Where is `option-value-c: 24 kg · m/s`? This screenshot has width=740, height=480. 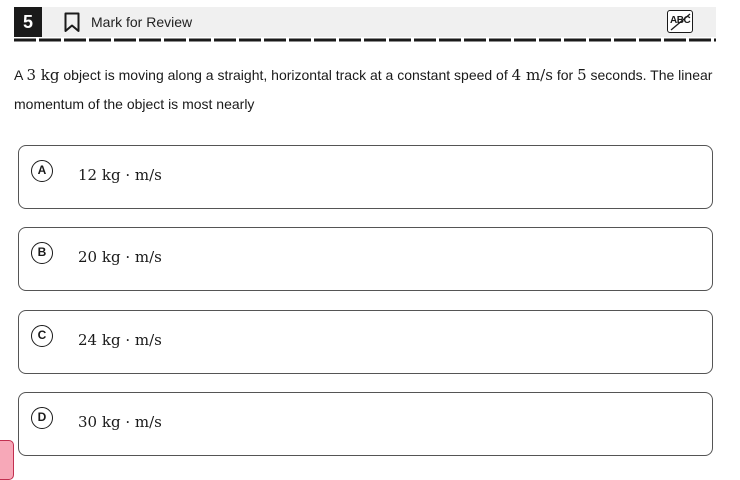
option-value-c: 24 kg · m/s is located at coordinates (120, 340).